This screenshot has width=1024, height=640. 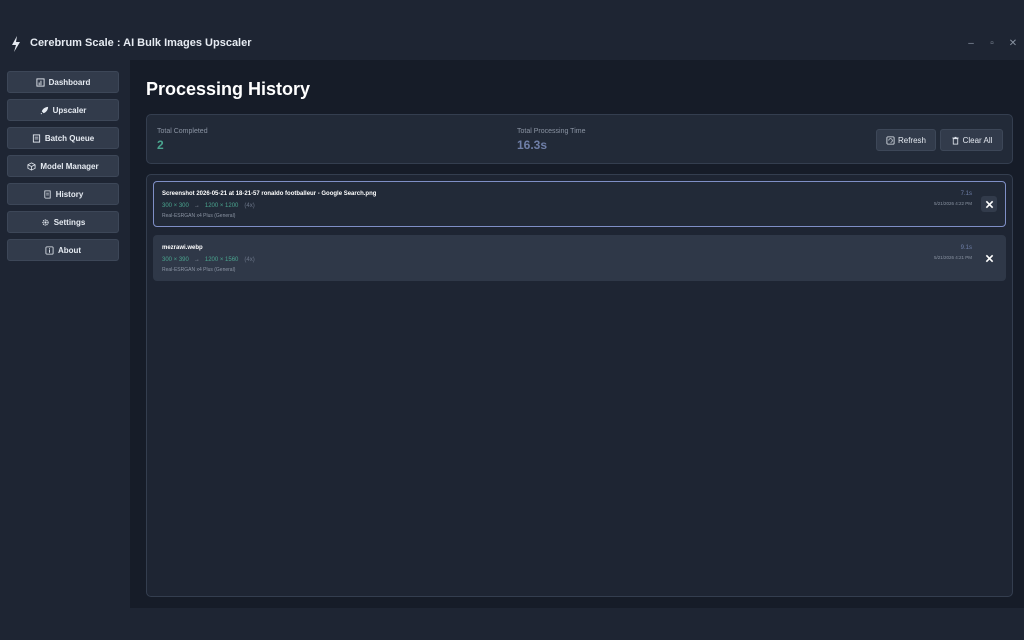 I want to click on processing-time: 9.1s, so click(x=966, y=248).